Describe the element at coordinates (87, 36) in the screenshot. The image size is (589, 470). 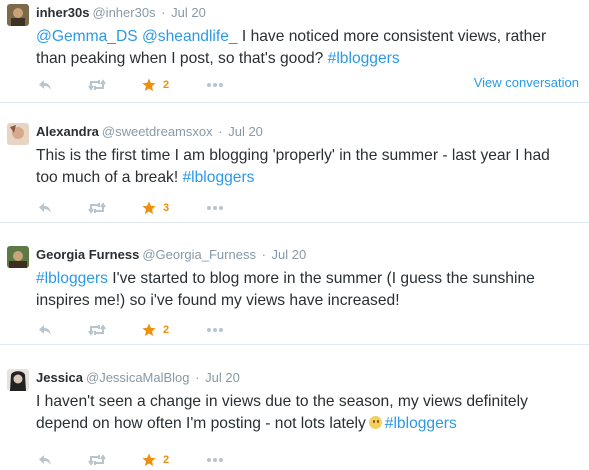
I see `mention-link: @Gemma_DS` at that location.